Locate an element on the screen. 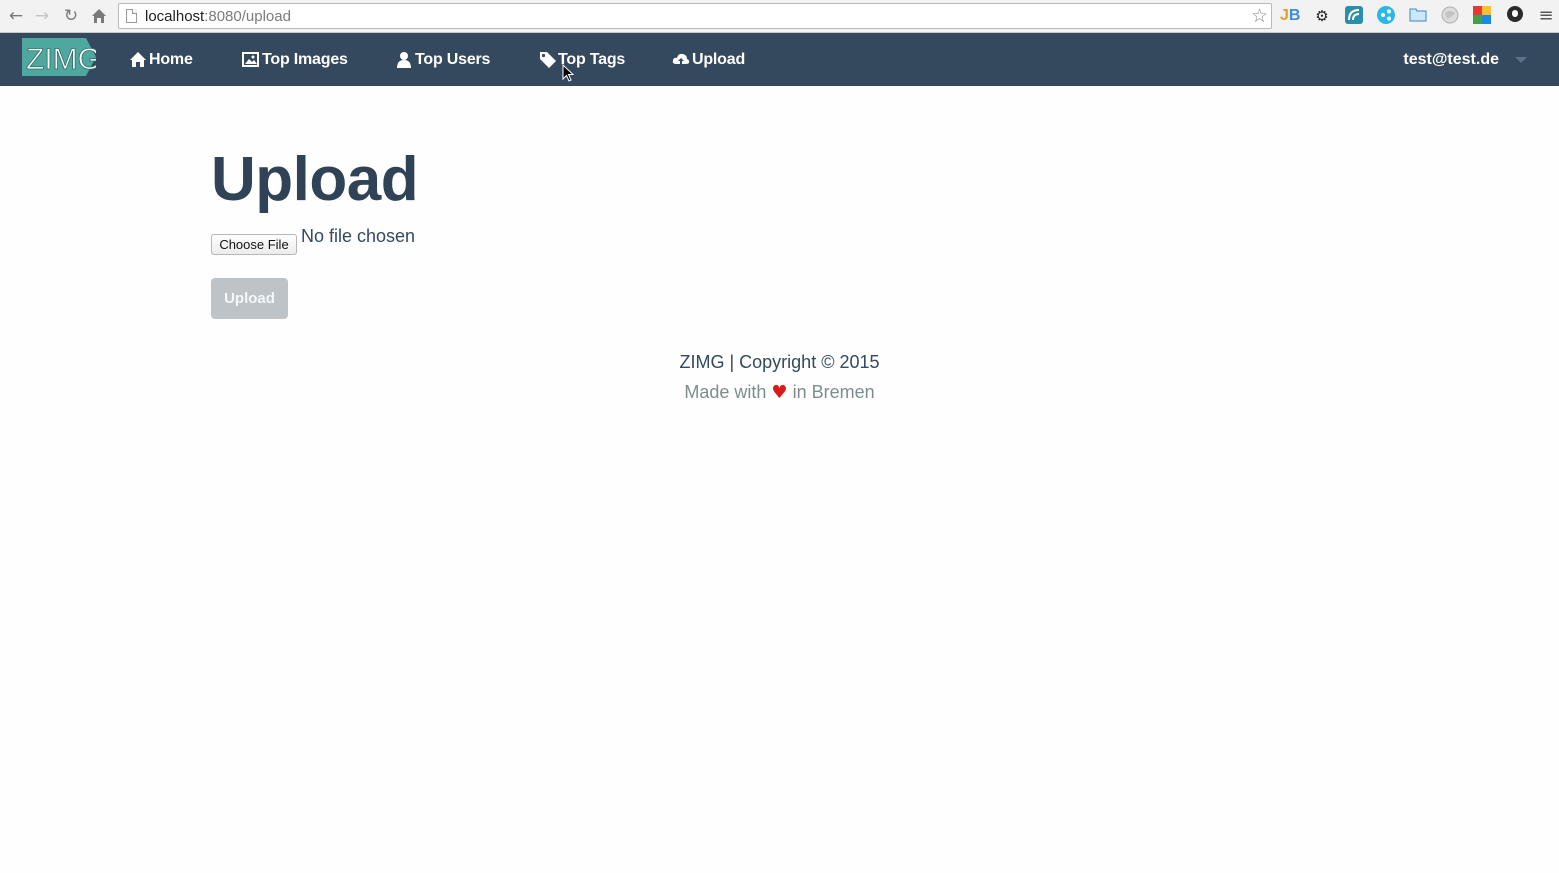  made-with-text: Made with is located at coordinates (725, 392).